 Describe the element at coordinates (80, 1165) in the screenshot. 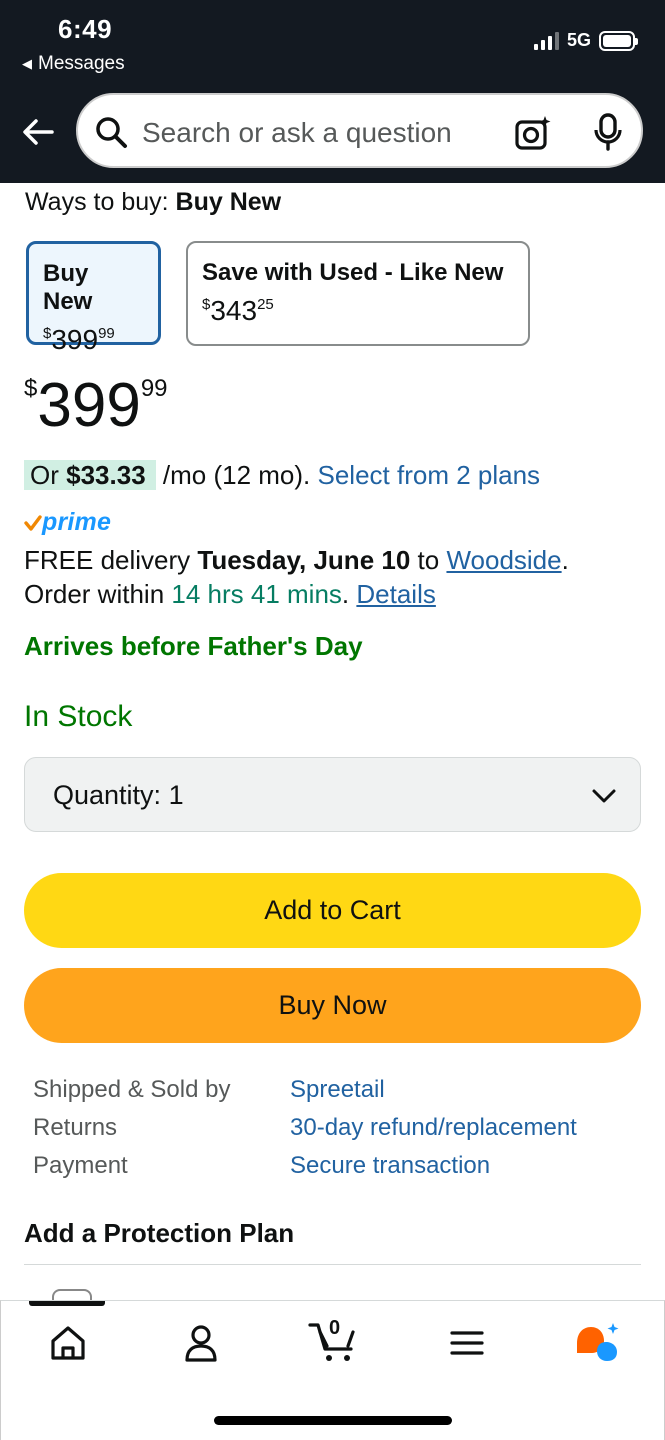

I see `payment-label: Payment` at that location.